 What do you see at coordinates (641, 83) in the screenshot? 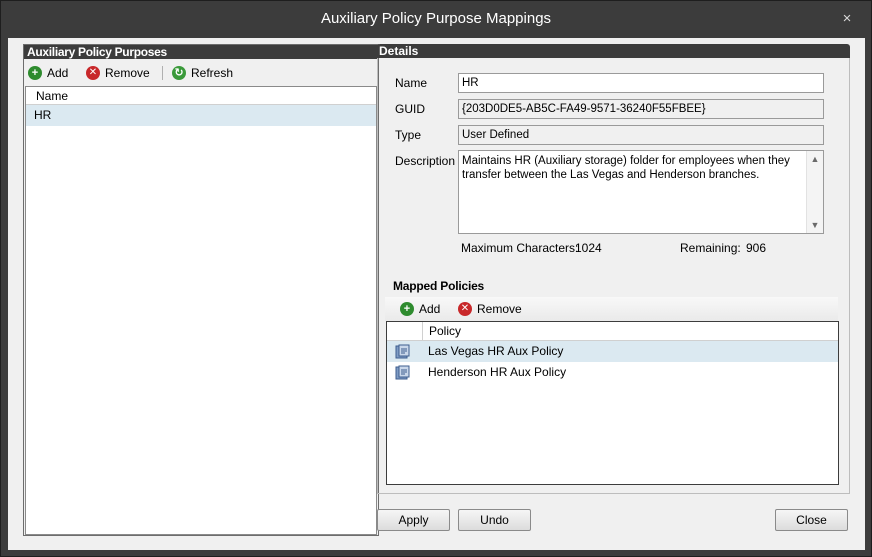
I see `name-field: HR` at bounding box center [641, 83].